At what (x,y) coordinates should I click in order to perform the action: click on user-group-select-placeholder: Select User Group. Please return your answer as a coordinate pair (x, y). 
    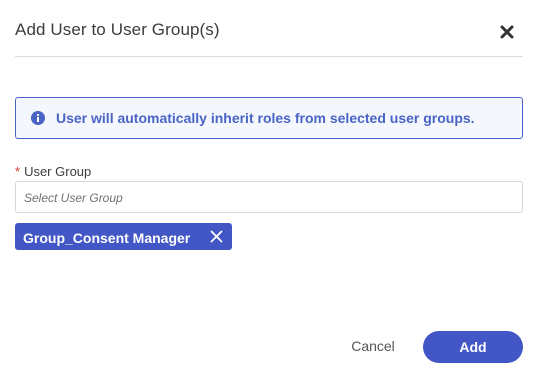
    Looking at the image, I should click on (73, 198).